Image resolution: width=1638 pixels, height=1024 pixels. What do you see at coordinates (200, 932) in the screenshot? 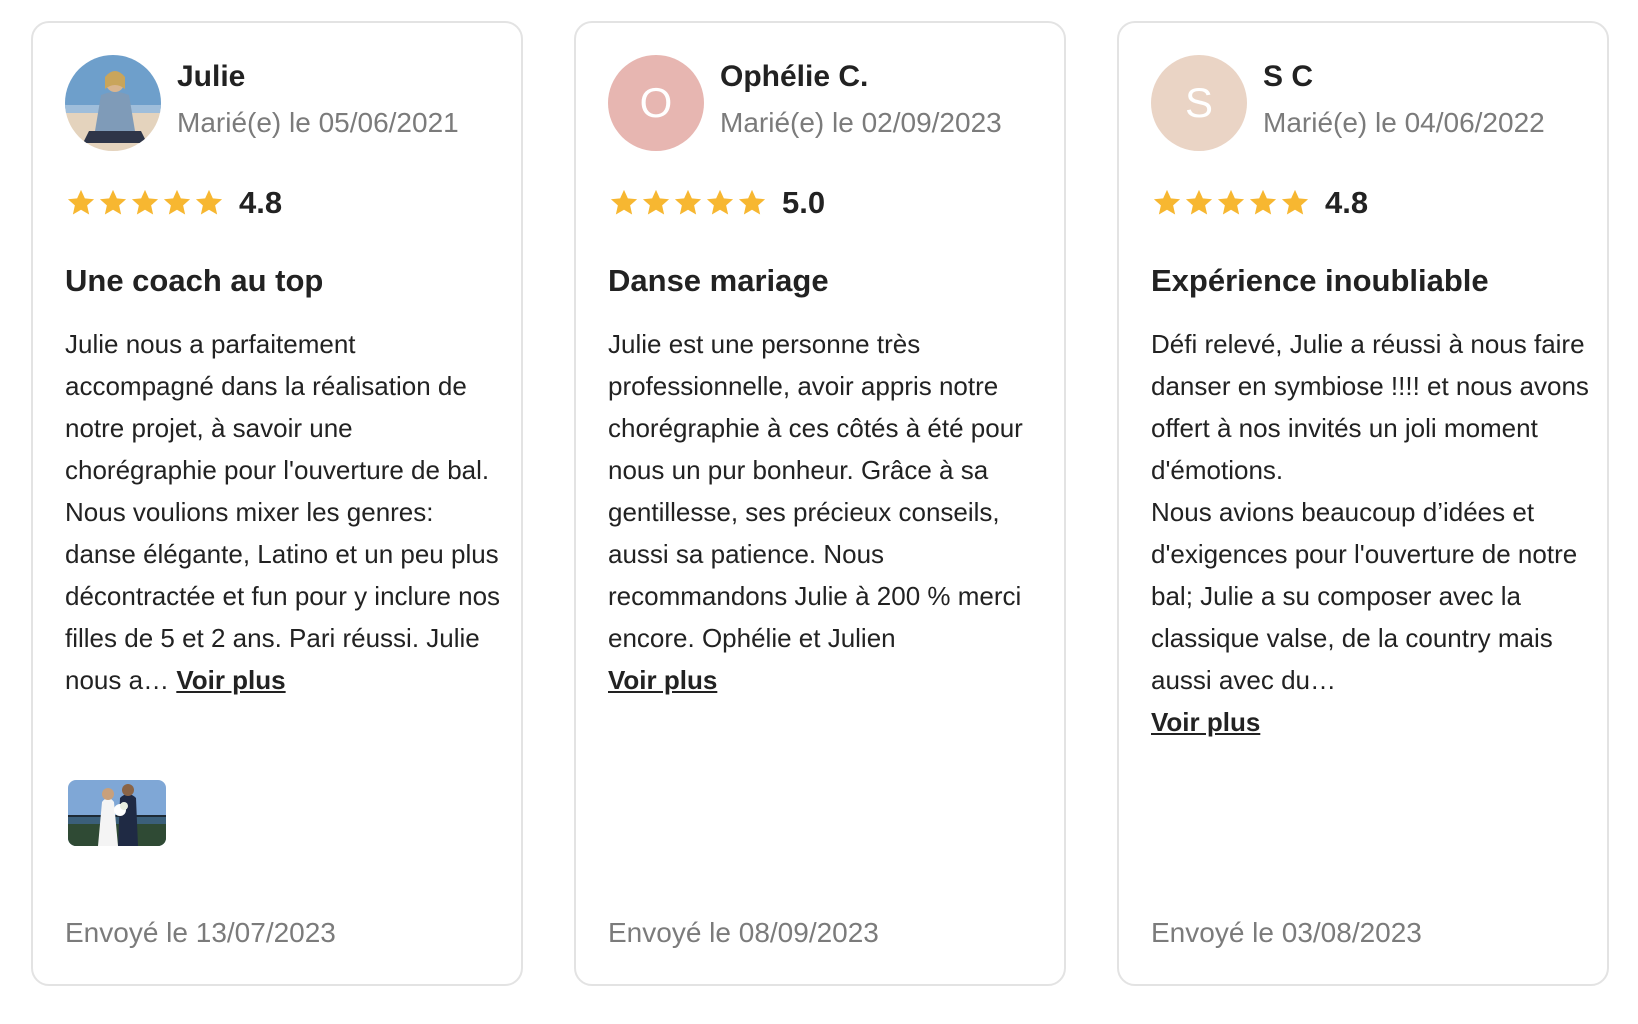
I see `sent-date: Envoyé le 13/07/2023` at bounding box center [200, 932].